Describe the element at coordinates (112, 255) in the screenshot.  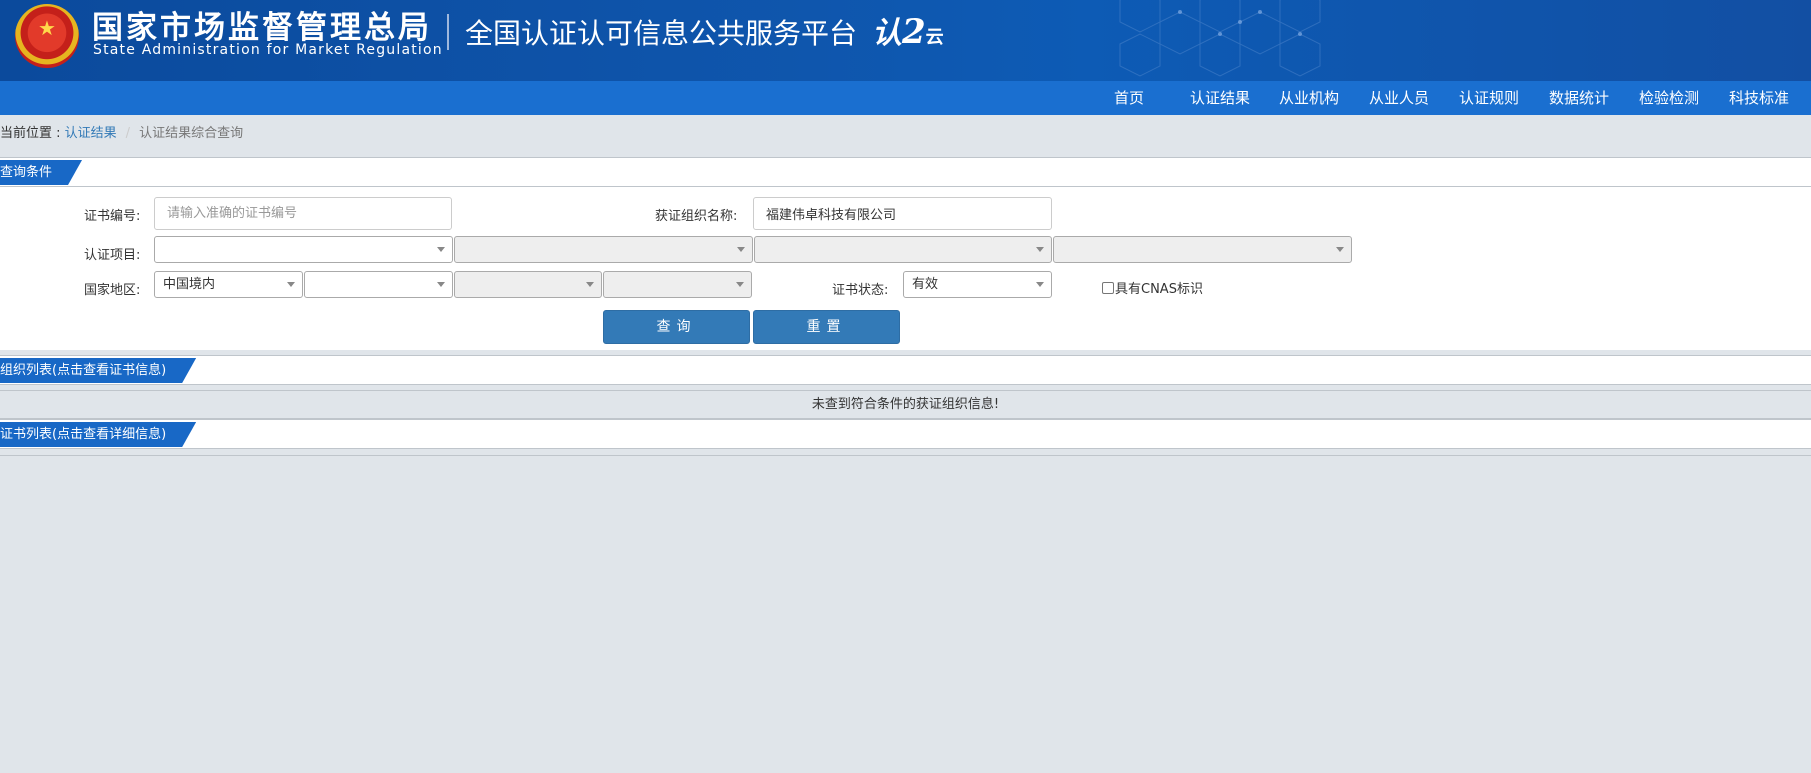
I see `project-label: 认证项目:` at that location.